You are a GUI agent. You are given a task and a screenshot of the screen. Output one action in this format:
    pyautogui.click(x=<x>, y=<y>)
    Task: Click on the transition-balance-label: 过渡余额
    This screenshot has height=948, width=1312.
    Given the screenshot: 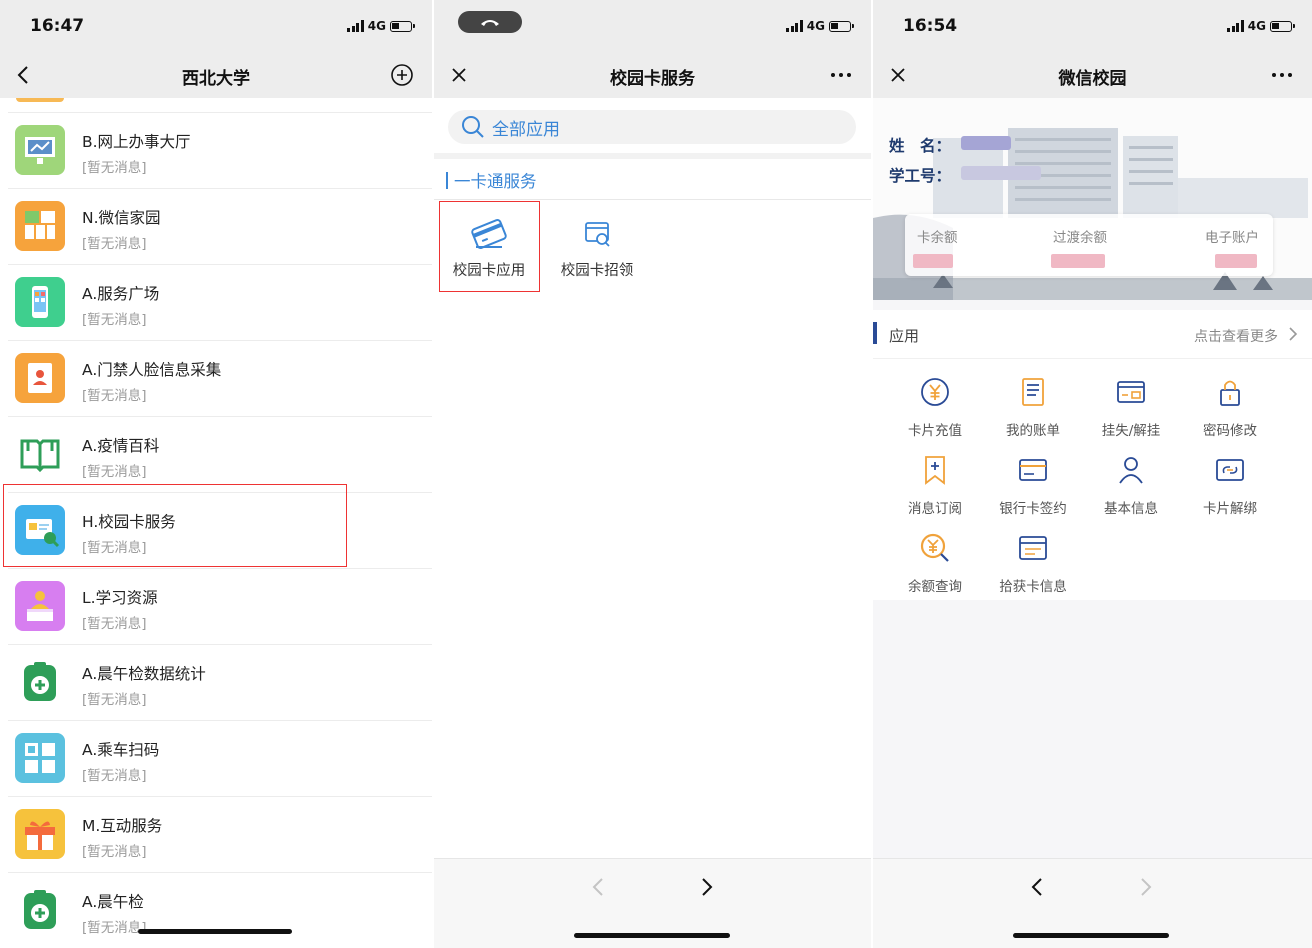 What is the action you would take?
    pyautogui.click(x=1080, y=238)
    